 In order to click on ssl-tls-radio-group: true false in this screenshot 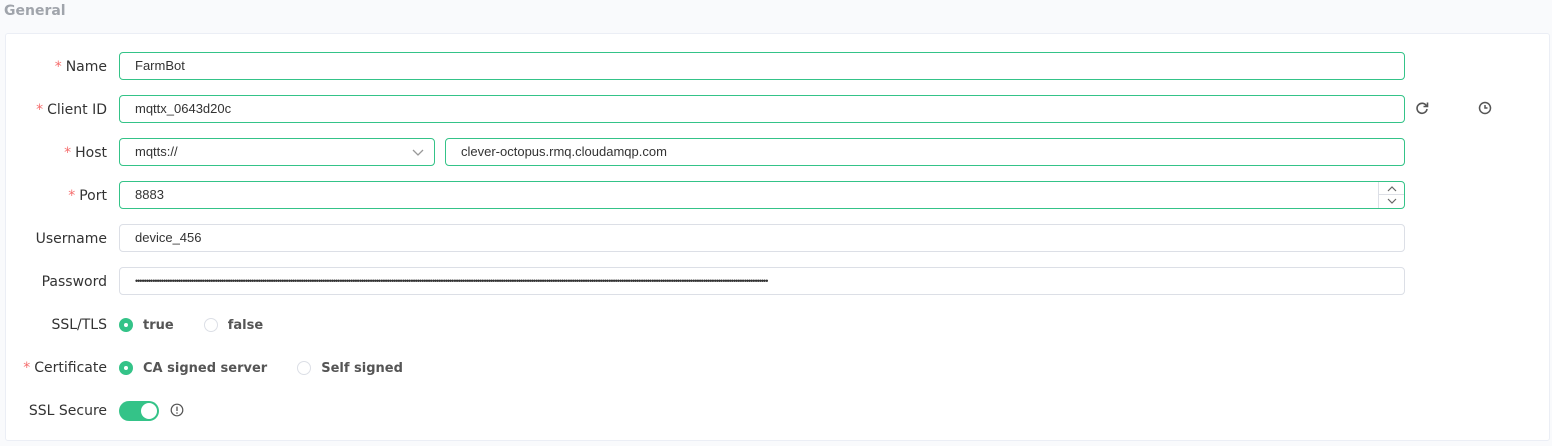, I will do `click(206, 325)`.